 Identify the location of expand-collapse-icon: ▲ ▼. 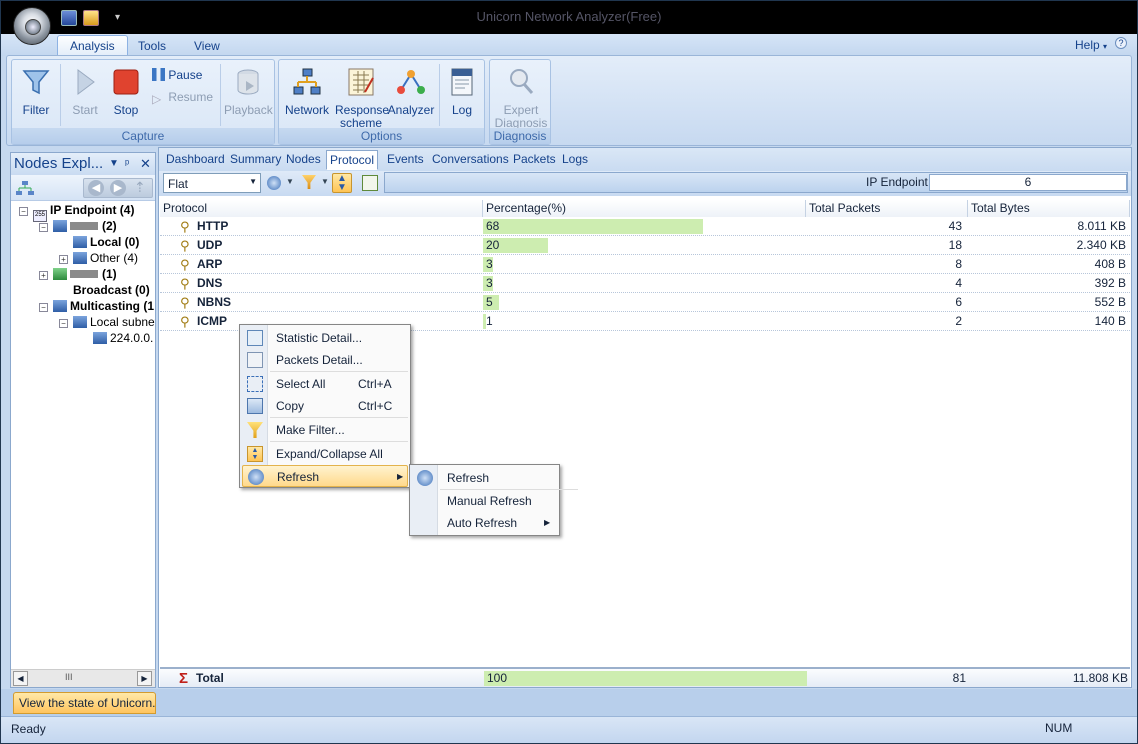
(342, 183).